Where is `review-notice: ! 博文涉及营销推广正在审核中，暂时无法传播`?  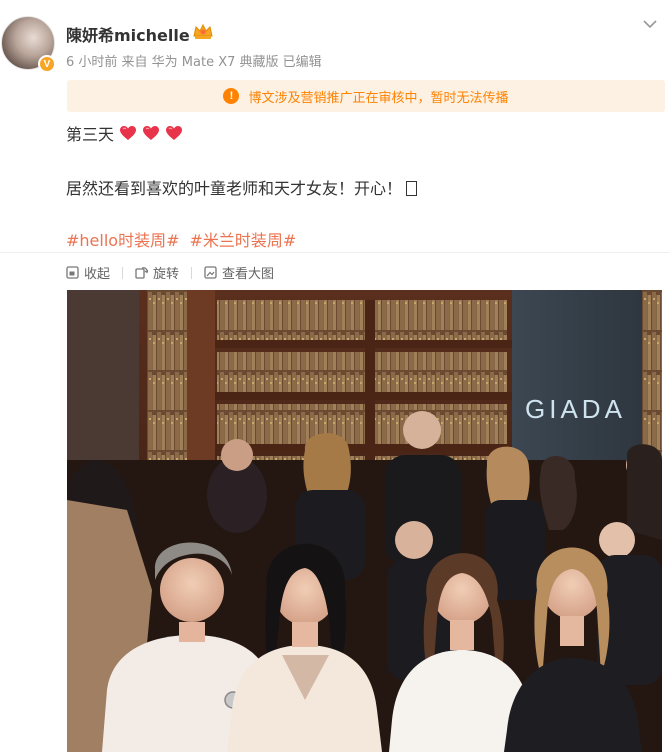
review-notice: ! 博文涉及营销推广正在审核中，暂时无法传播 is located at coordinates (366, 96).